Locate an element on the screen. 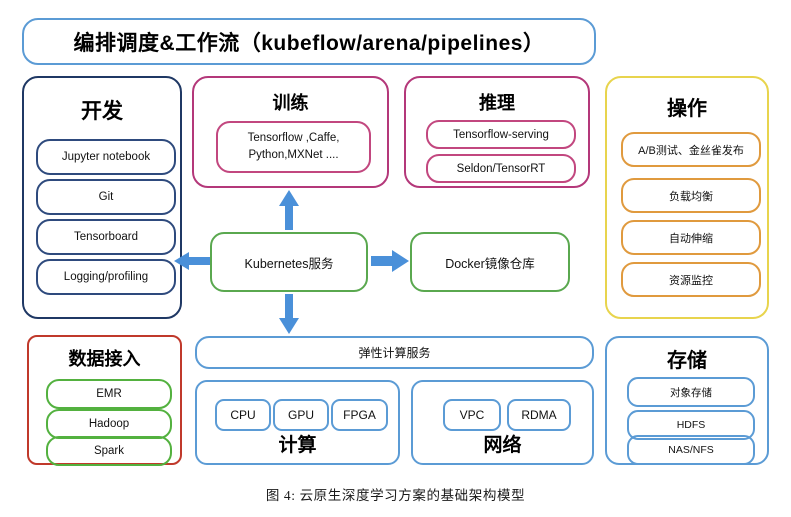  operations-section: 操作 A/B测试、金丝雀发布 负载均衡 自动伸缩 资源监控 is located at coordinates (687, 197).